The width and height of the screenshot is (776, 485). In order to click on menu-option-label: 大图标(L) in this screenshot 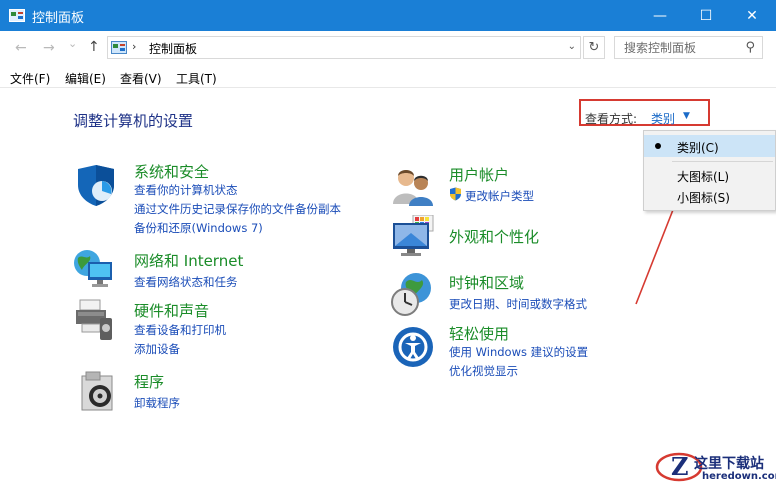, I will do `click(703, 177)`.